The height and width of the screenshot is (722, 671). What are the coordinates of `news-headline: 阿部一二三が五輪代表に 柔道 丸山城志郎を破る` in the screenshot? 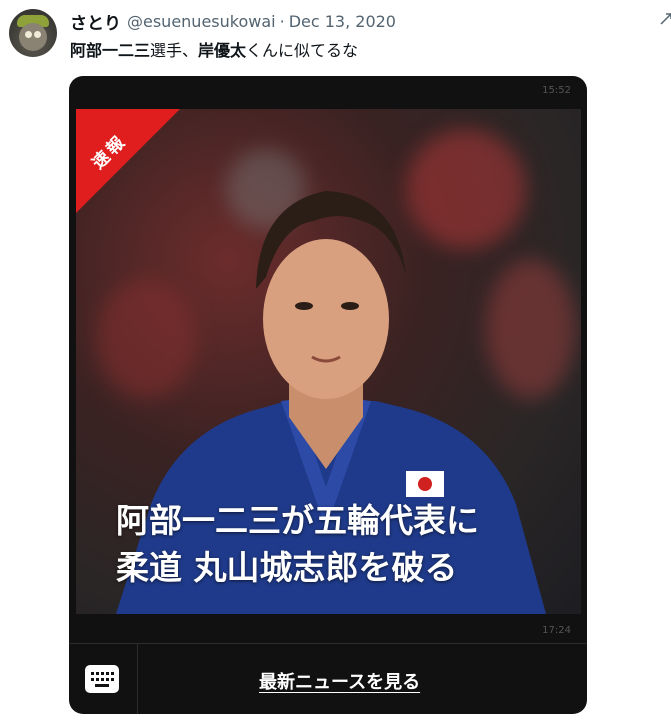 It's located at (336, 544).